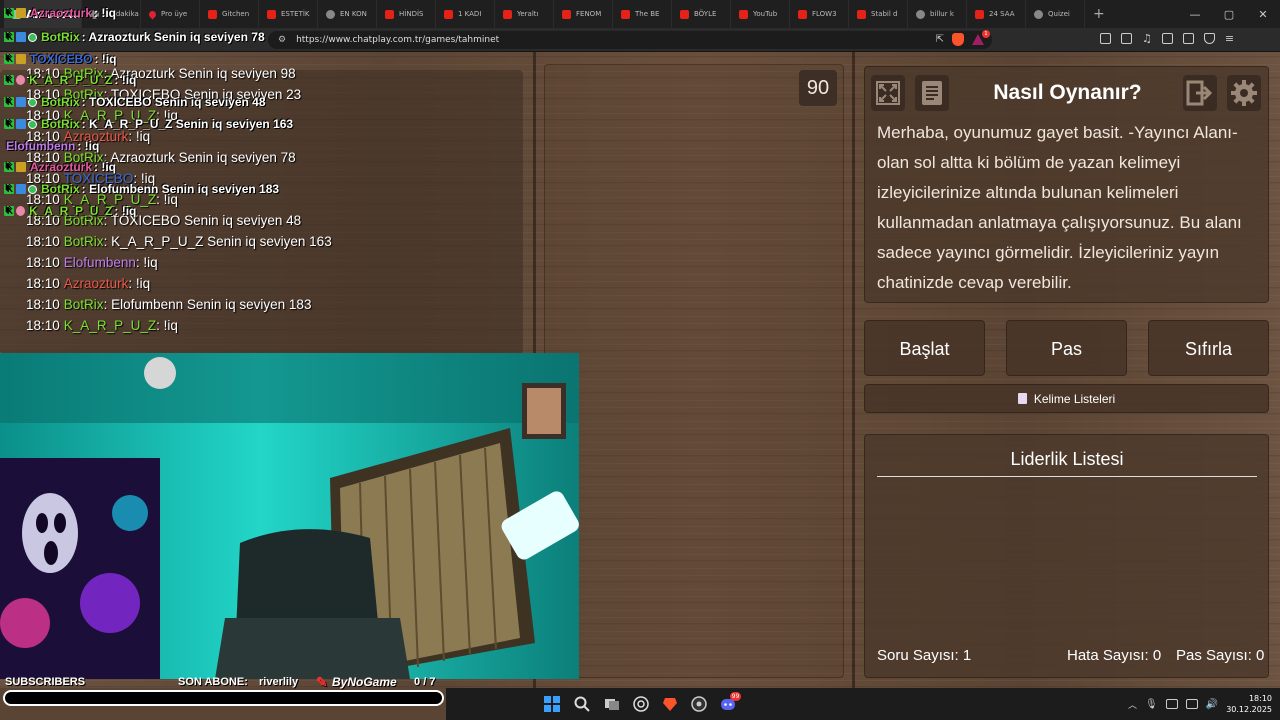  What do you see at coordinates (612, 704) in the screenshot?
I see `task-view-icon` at bounding box center [612, 704].